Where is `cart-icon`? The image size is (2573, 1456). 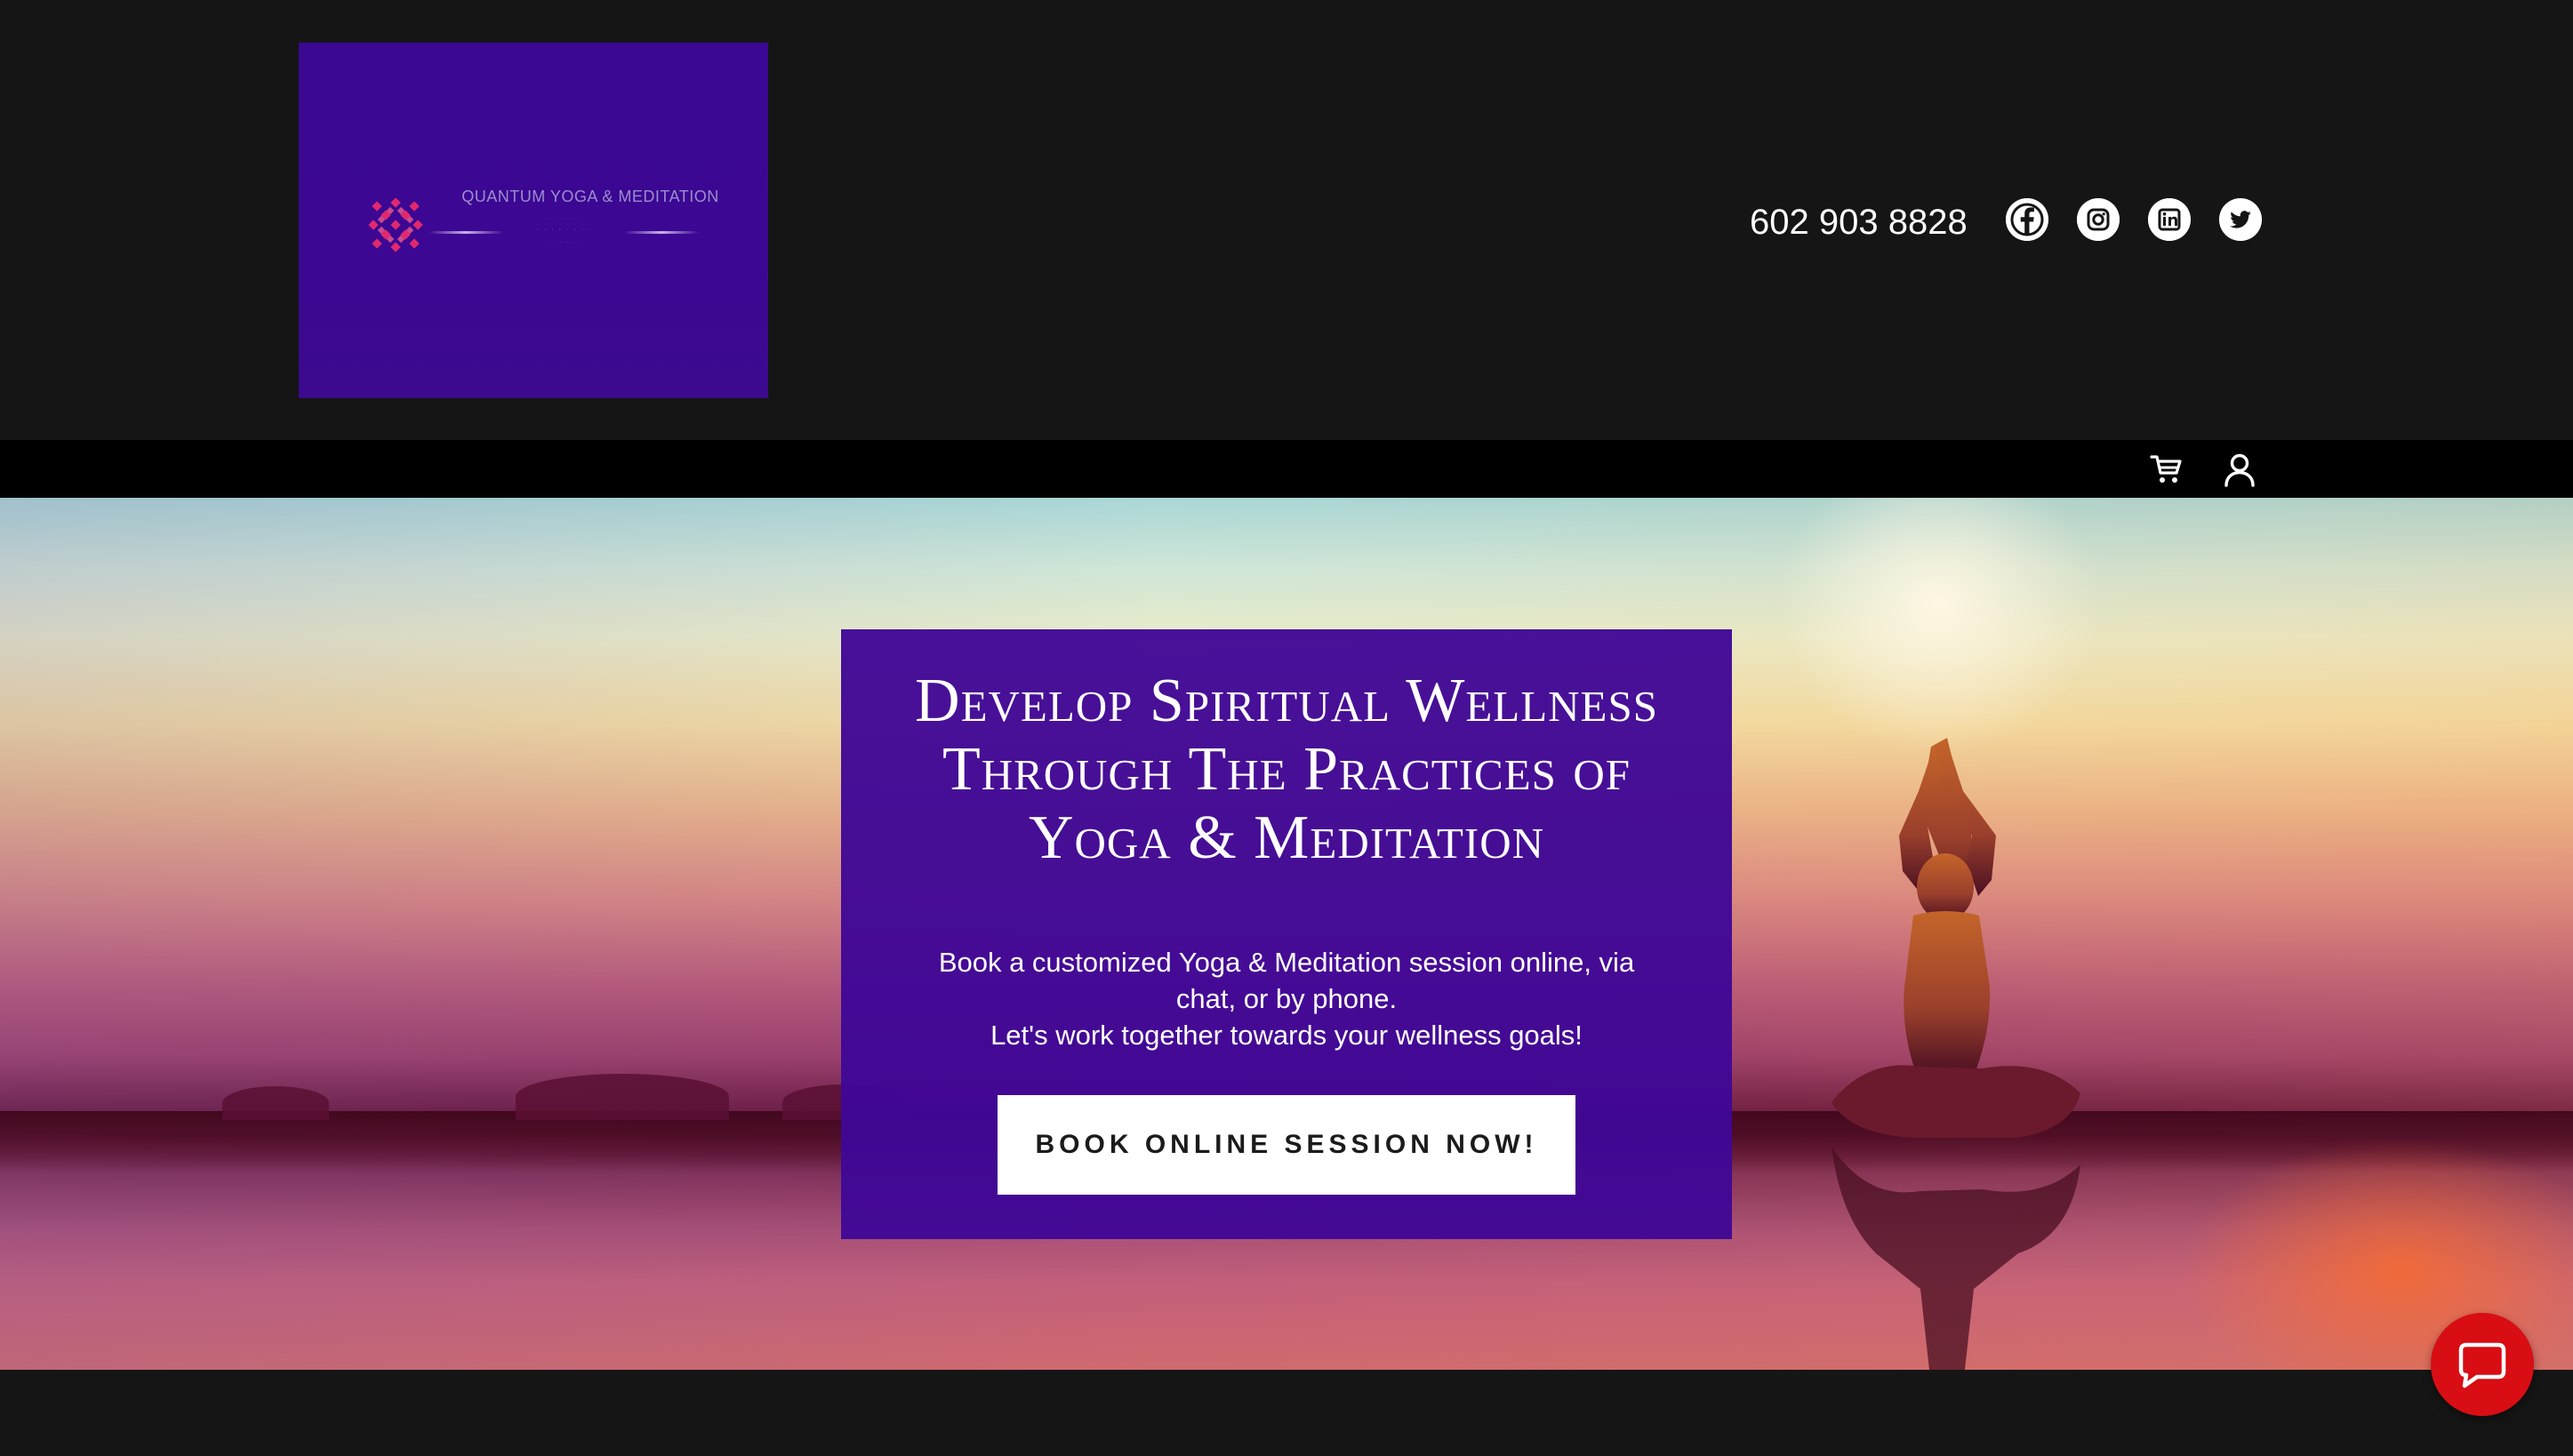
cart-icon is located at coordinates (2167, 469).